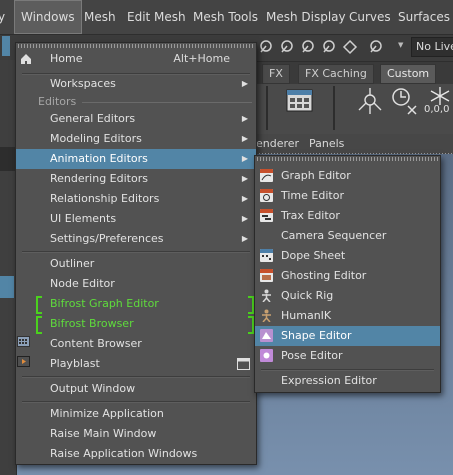  What do you see at coordinates (321, 47) in the screenshot?
I see `snap-toolbar` at bounding box center [321, 47].